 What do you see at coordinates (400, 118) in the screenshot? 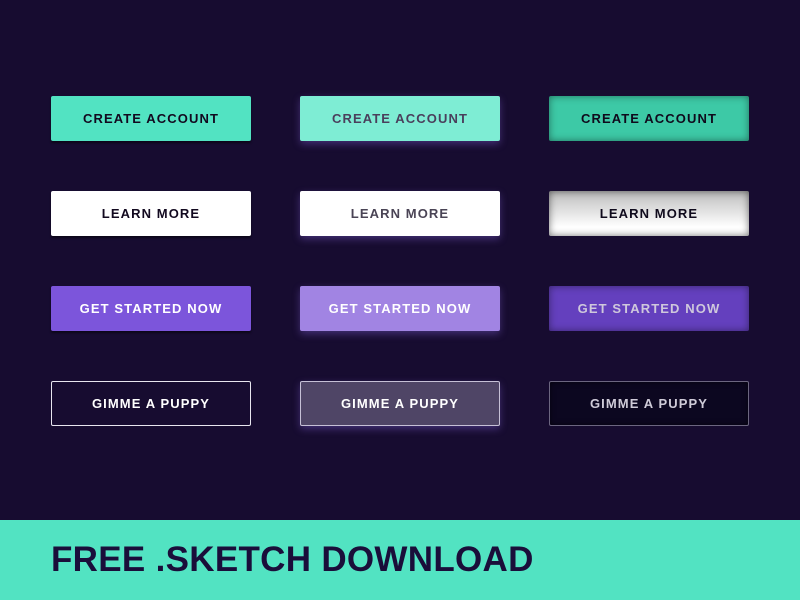
I see `create-account-button-hover: CREATE ACCOUNT` at bounding box center [400, 118].